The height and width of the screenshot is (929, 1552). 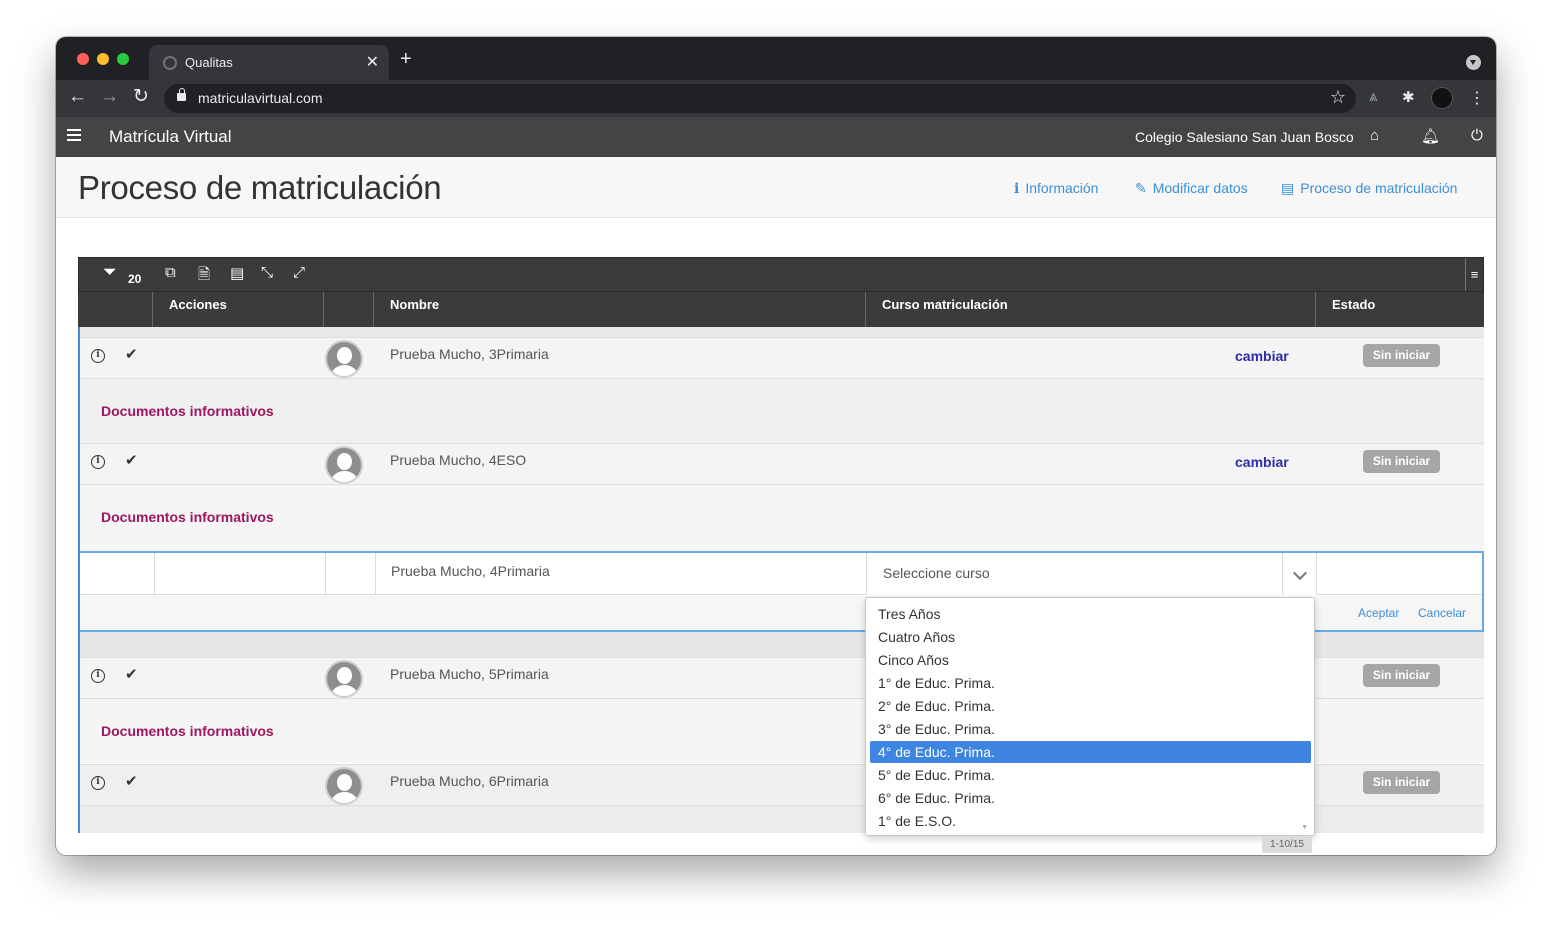 What do you see at coordinates (782, 332) in the screenshot?
I see `row-spacer` at bounding box center [782, 332].